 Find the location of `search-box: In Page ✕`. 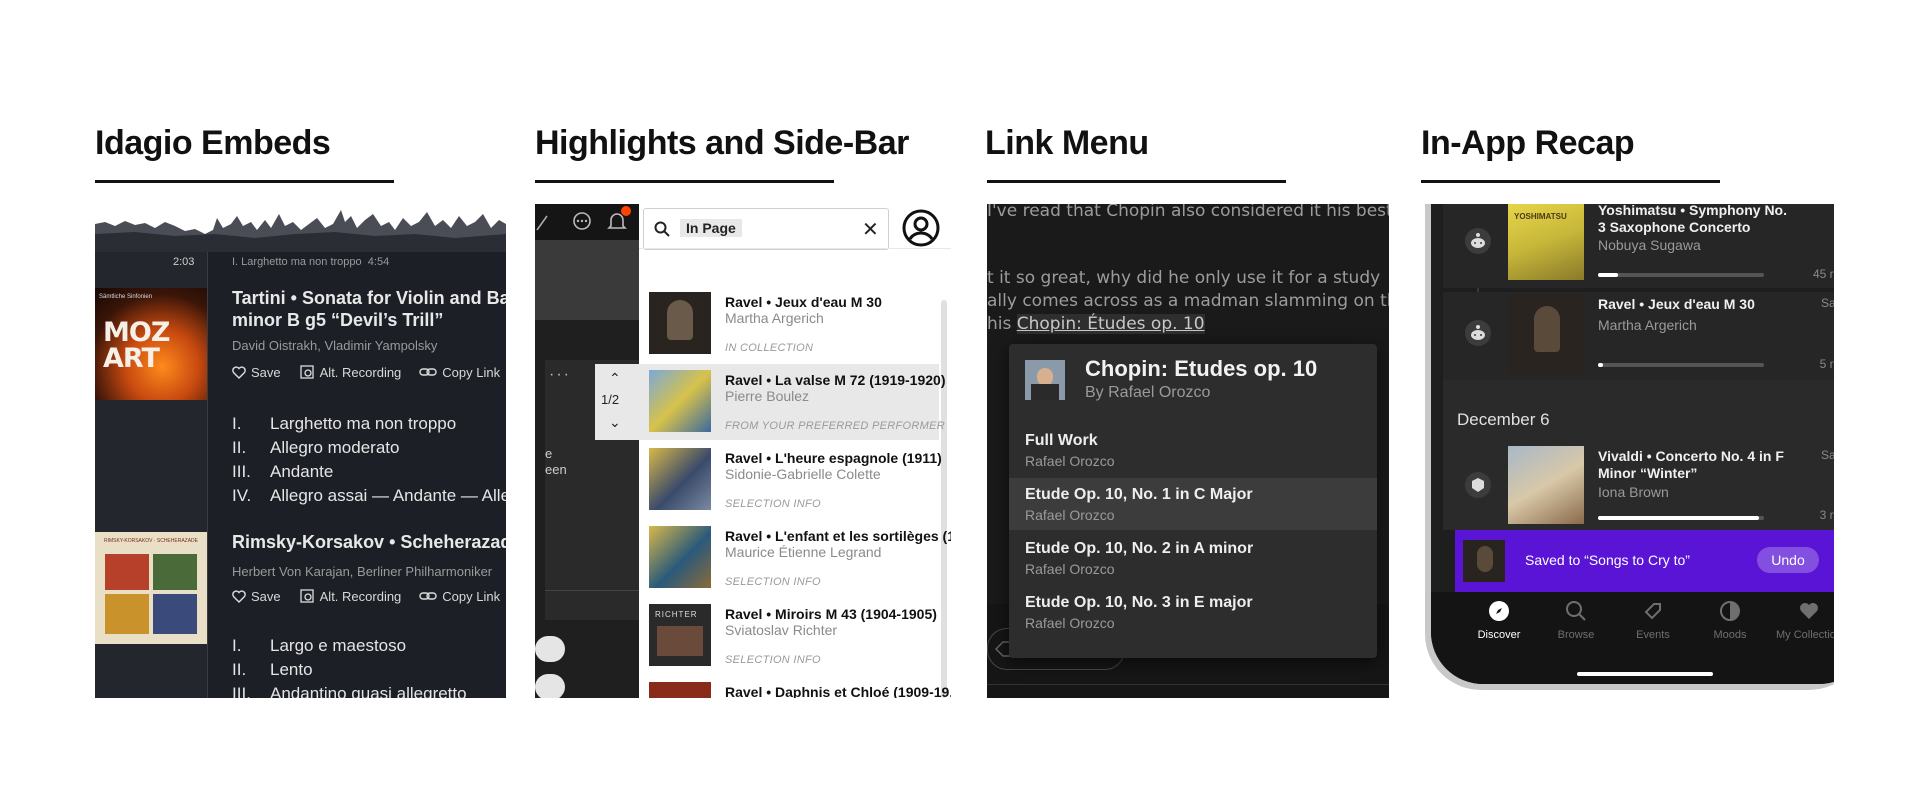

search-box: In Page ✕ is located at coordinates (766, 229).